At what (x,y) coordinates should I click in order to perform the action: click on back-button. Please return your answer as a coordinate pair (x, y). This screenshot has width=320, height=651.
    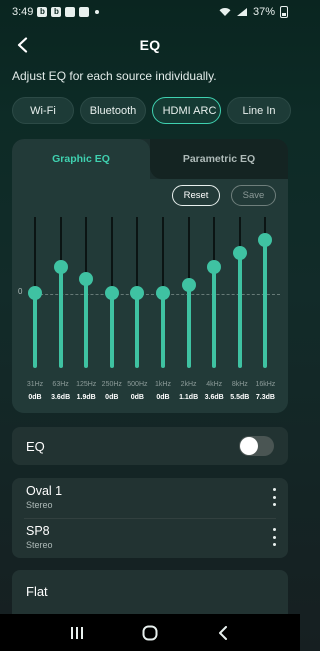
    Looking at the image, I should click on (22, 45).